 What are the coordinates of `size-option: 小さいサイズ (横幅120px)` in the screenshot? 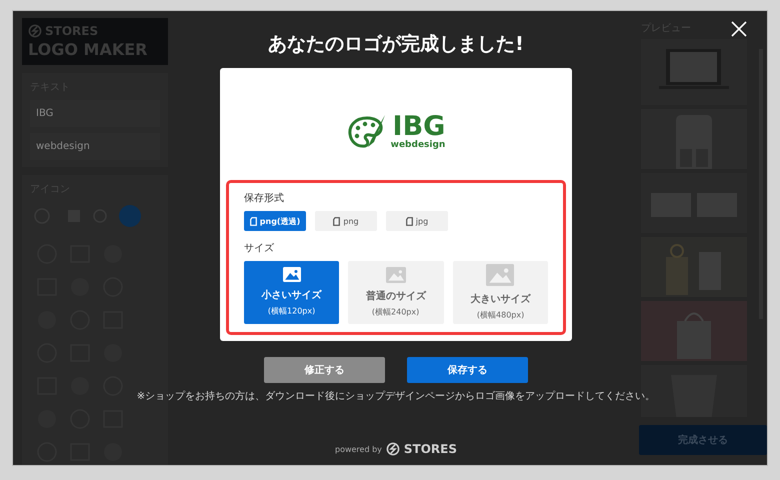 It's located at (292, 292).